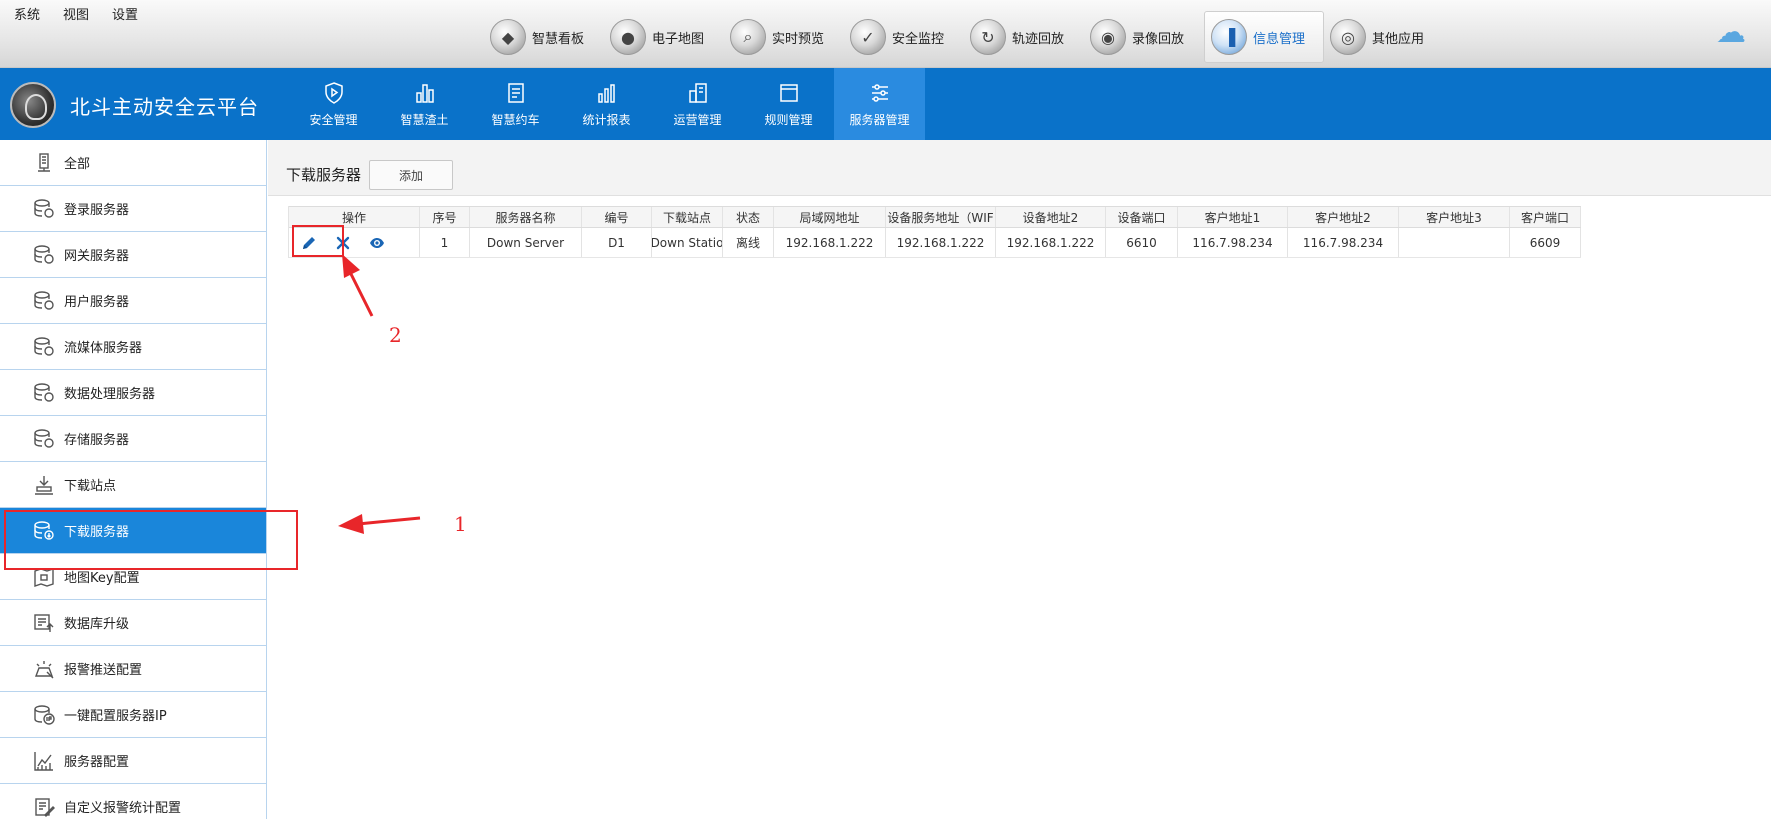  Describe the element at coordinates (133, 347) in the screenshot. I see `sidebar-item-media-server: 流媒体服务器` at that location.